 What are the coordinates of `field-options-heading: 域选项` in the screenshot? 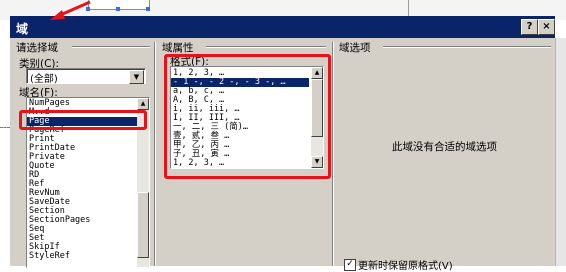 It's located at (355, 48).